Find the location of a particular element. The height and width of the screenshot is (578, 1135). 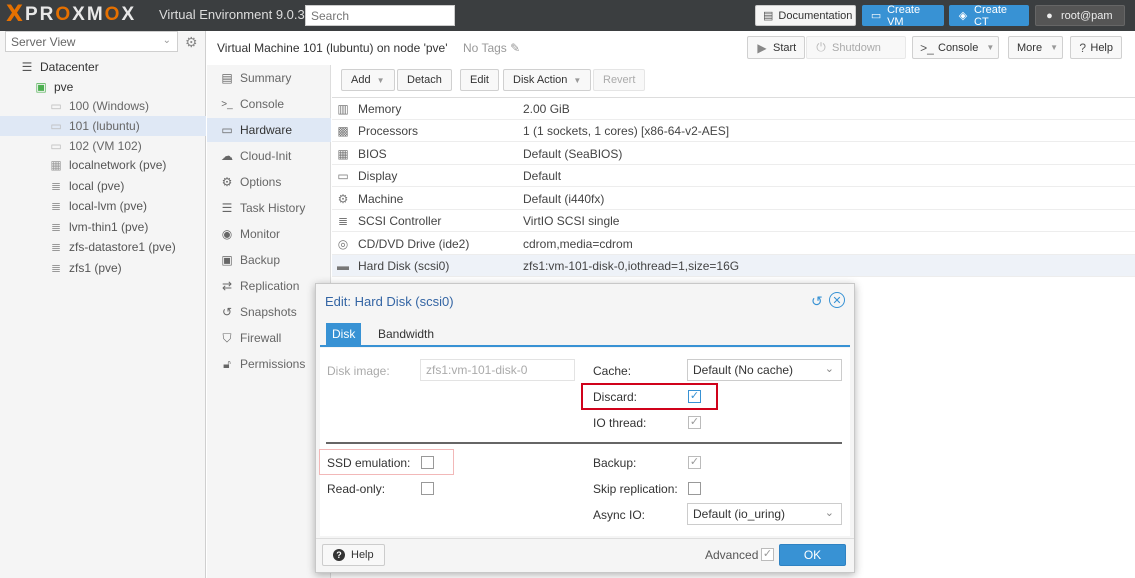

menu-monitor: ◉ Monitor is located at coordinates (269, 234).